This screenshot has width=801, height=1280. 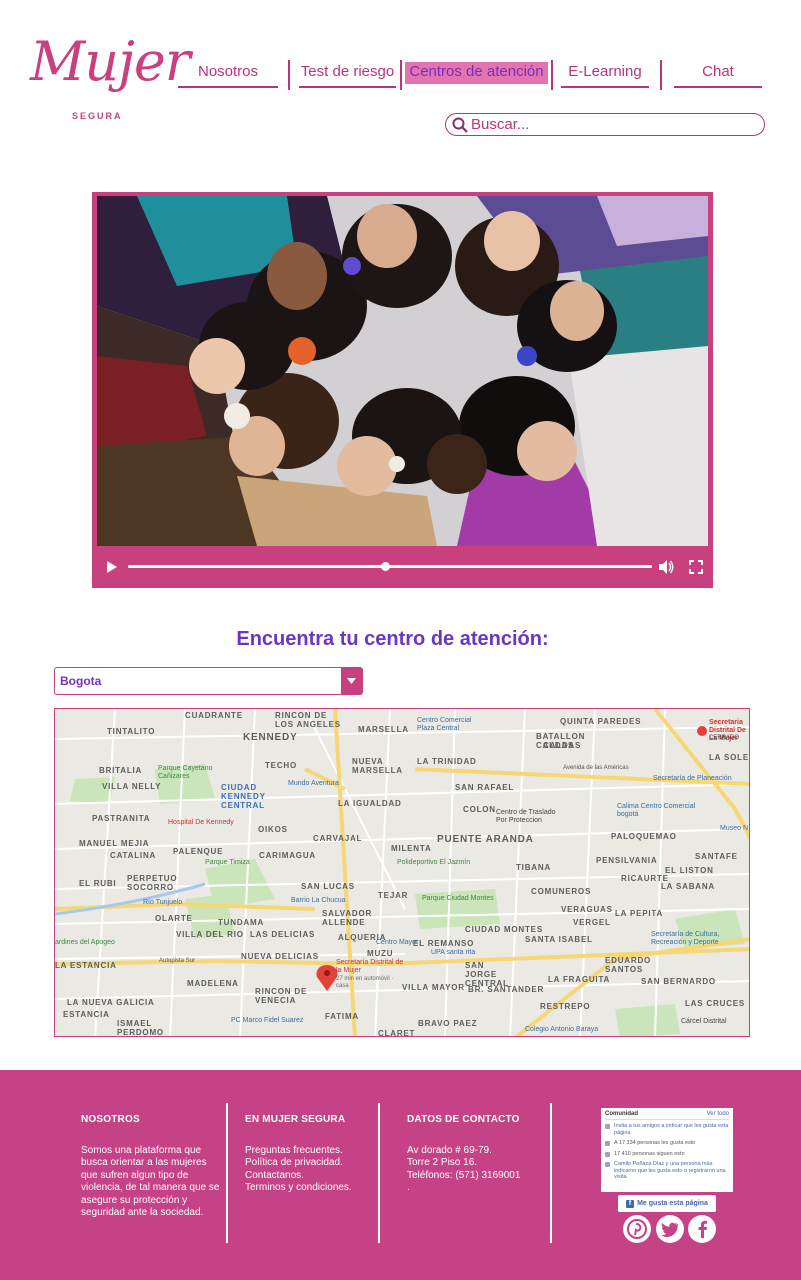 What do you see at coordinates (670, 1229) in the screenshot?
I see `twitter-icon` at bounding box center [670, 1229].